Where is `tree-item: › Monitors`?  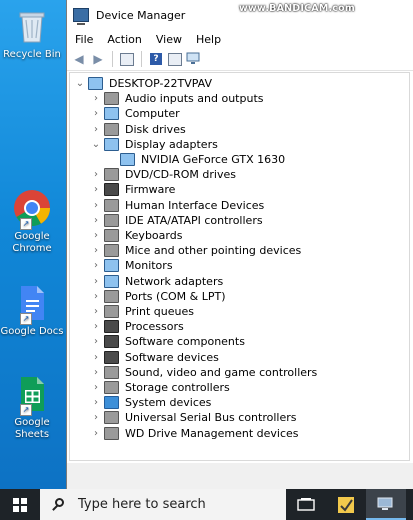 tree-item: › Monitors is located at coordinates (131, 265).